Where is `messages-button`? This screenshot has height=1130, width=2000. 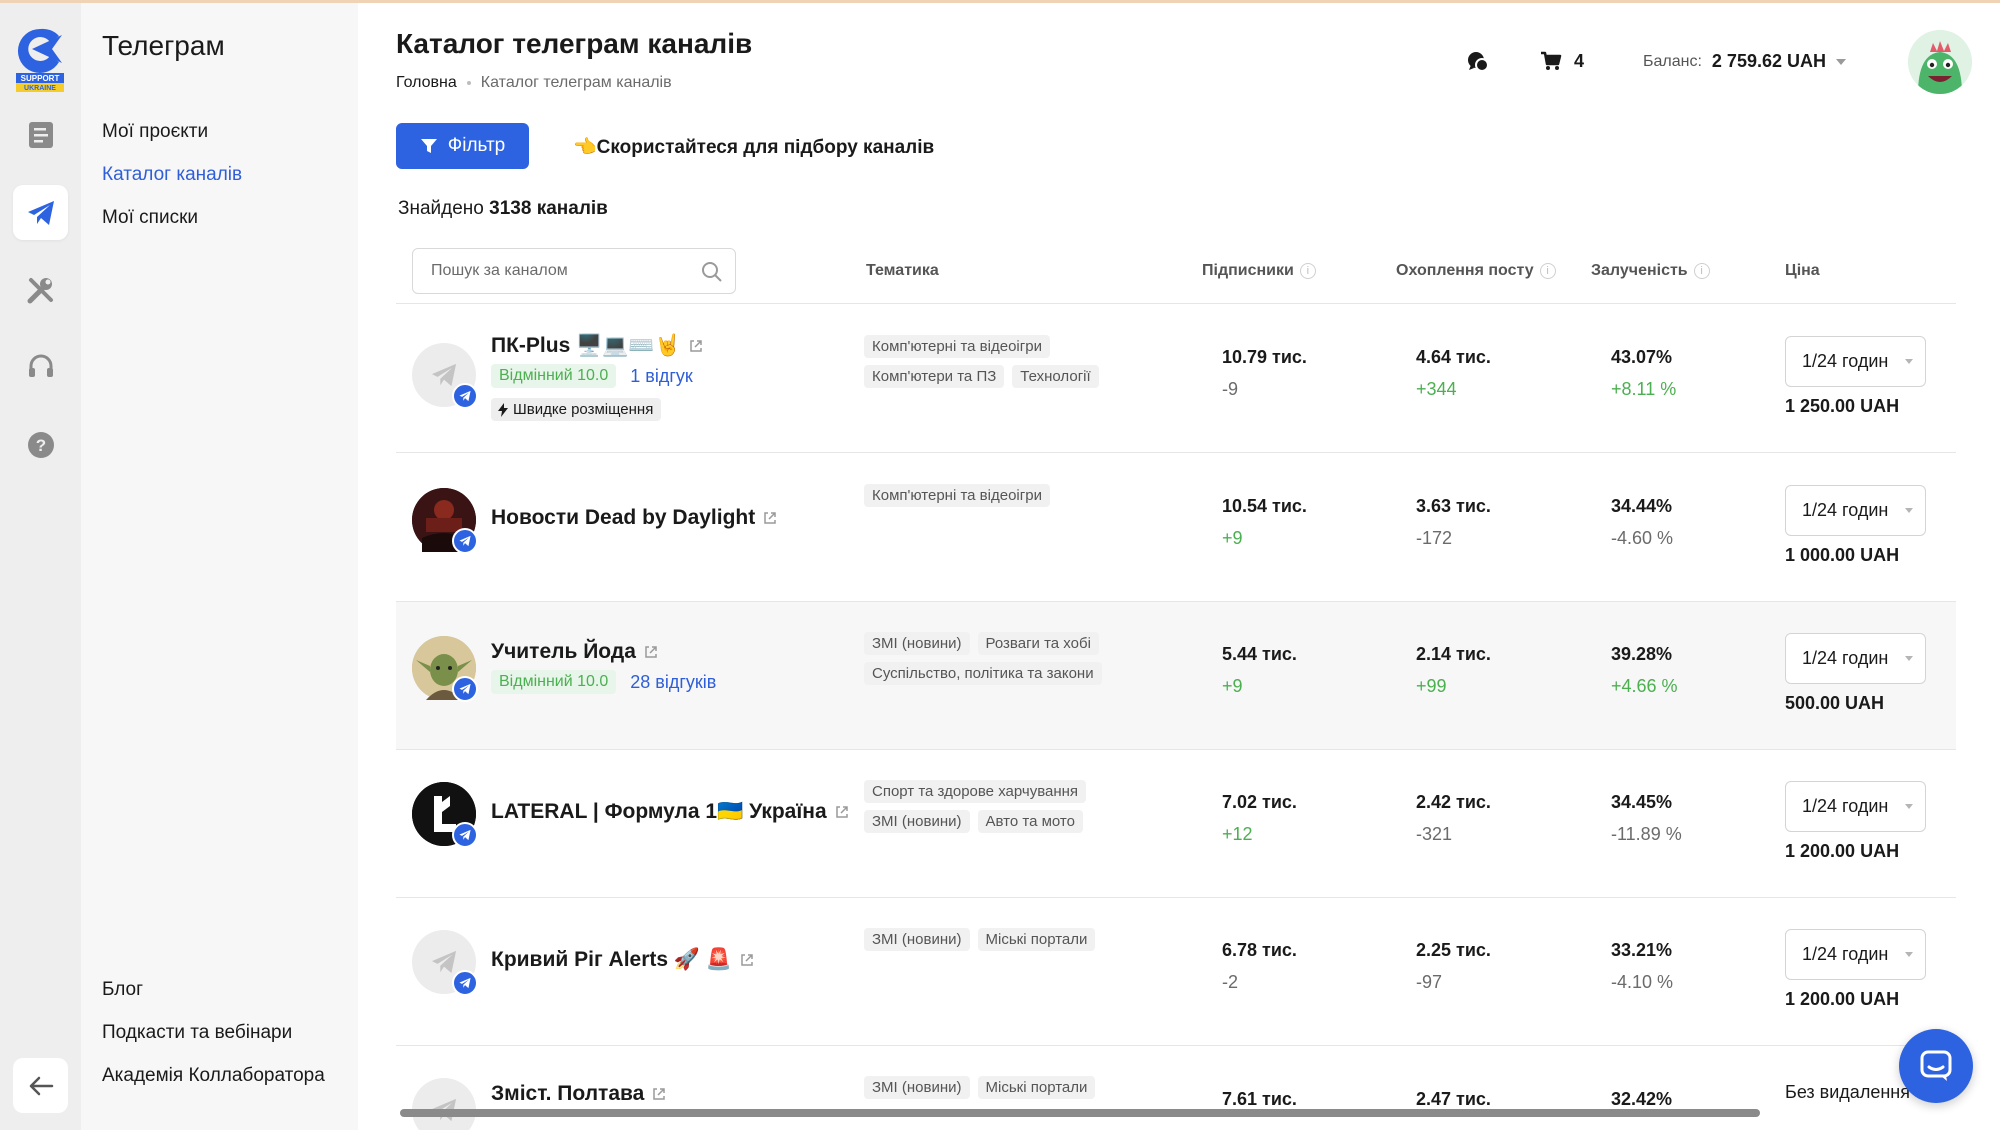 messages-button is located at coordinates (1478, 64).